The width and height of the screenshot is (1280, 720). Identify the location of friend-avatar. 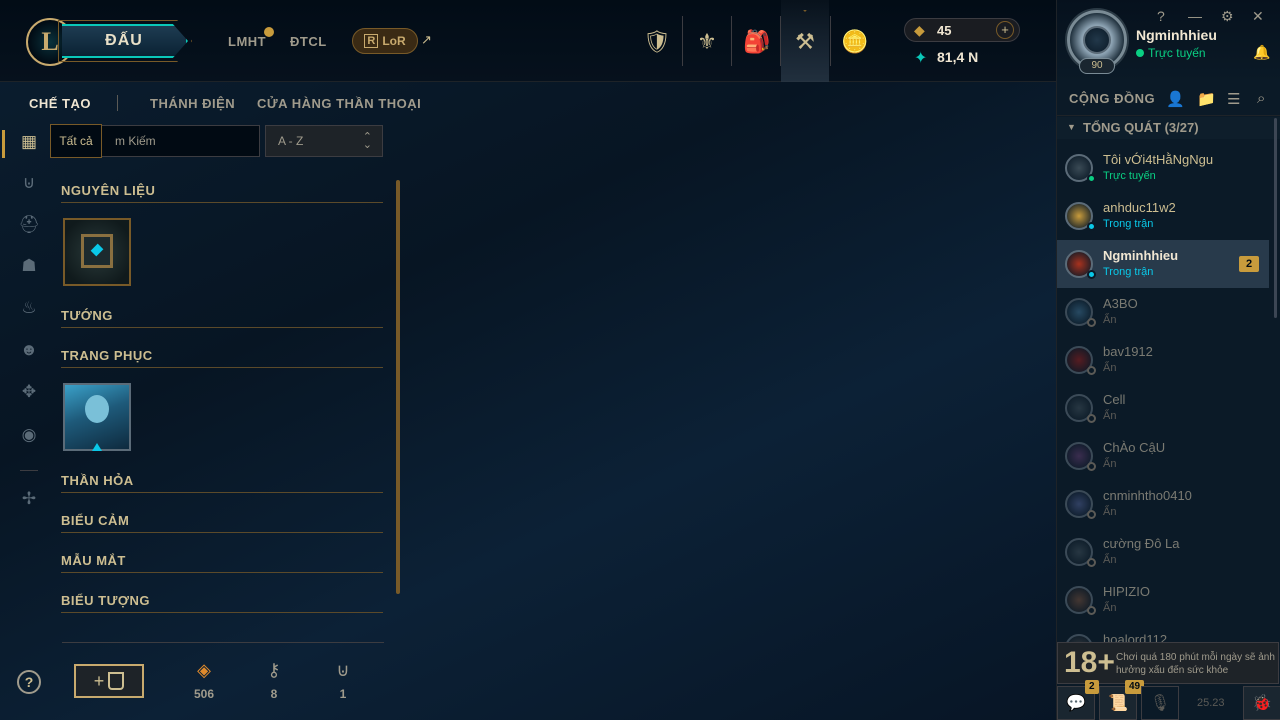
(1079, 638).